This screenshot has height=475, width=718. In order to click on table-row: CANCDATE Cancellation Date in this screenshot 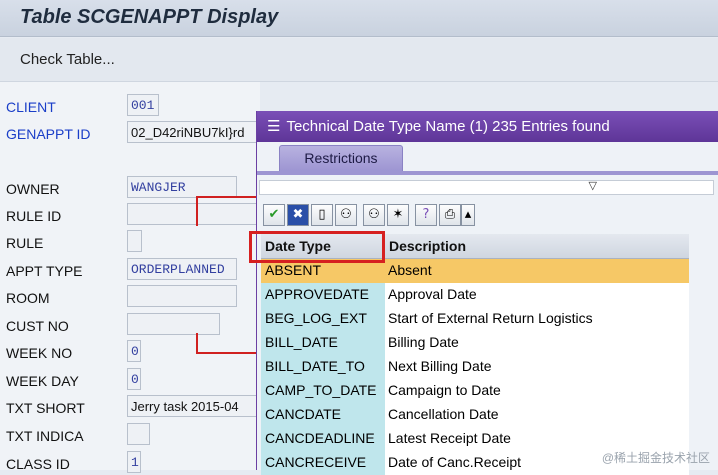, I will do `click(475, 415)`.